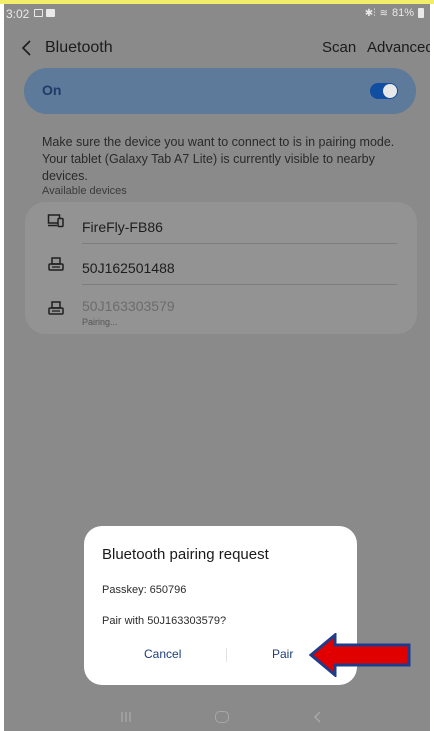  I want to click on bluetooth-switch, so click(384, 91).